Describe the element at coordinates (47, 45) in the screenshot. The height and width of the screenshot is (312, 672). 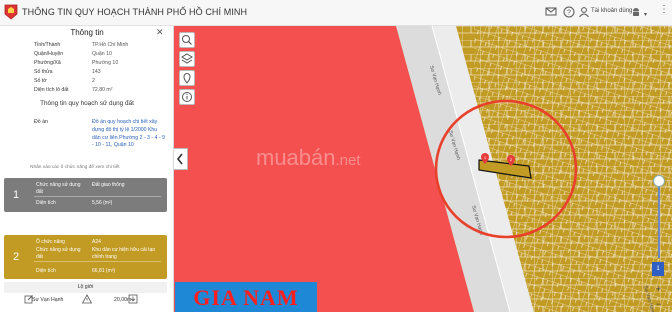
I see `info-label: Tỉnh/Thành` at that location.